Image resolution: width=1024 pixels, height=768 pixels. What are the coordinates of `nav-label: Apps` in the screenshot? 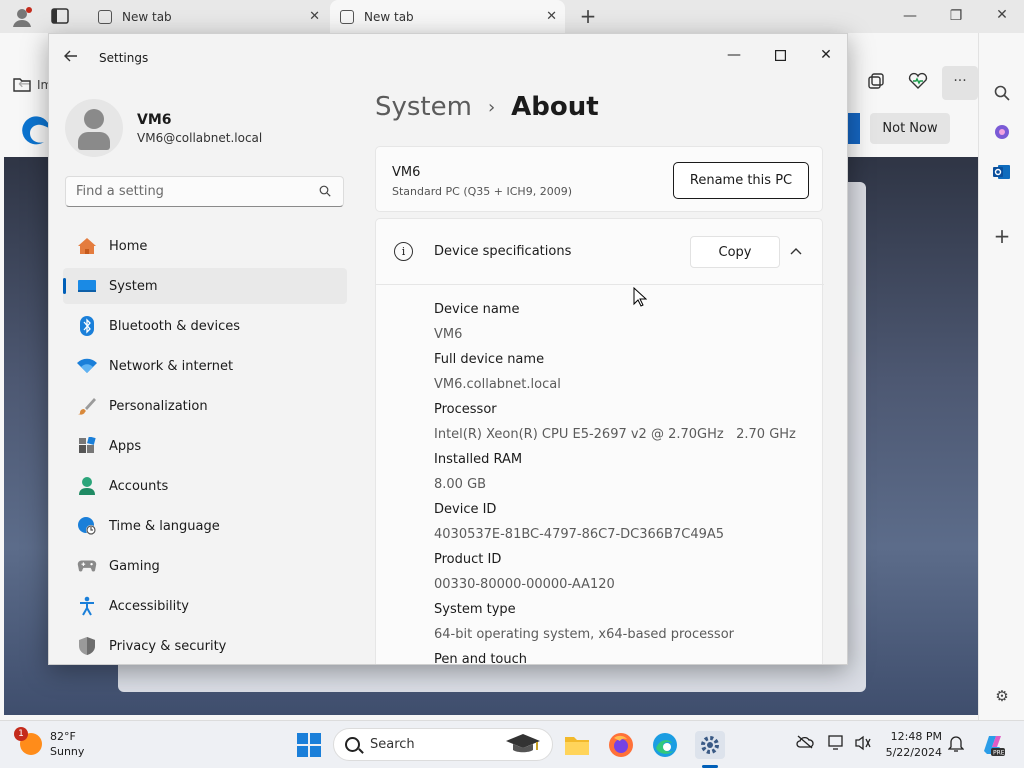 It's located at (125, 446).